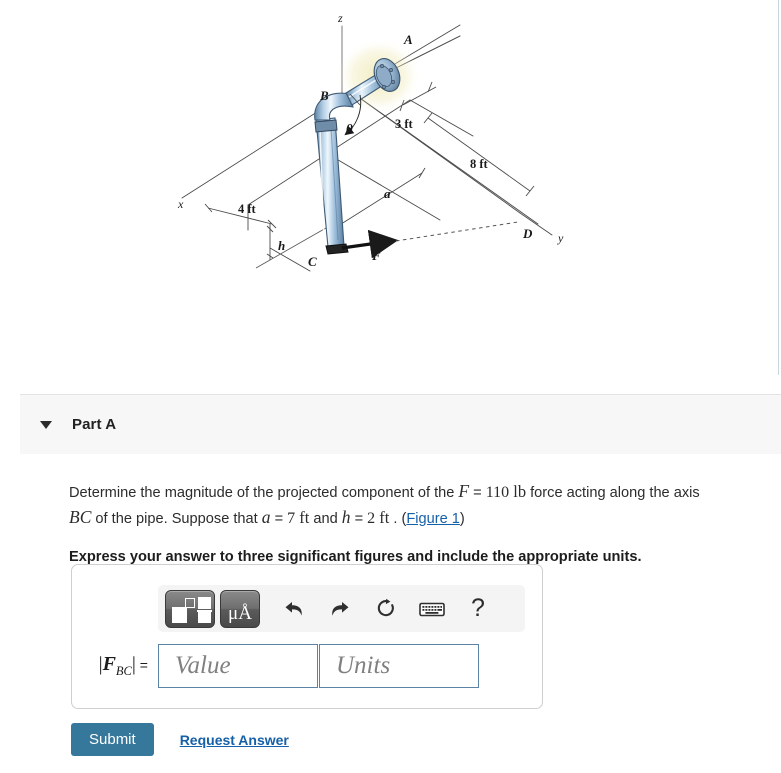 This screenshot has width=781, height=773. What do you see at coordinates (279, 519) in the screenshot?
I see `equals-2: =` at bounding box center [279, 519].